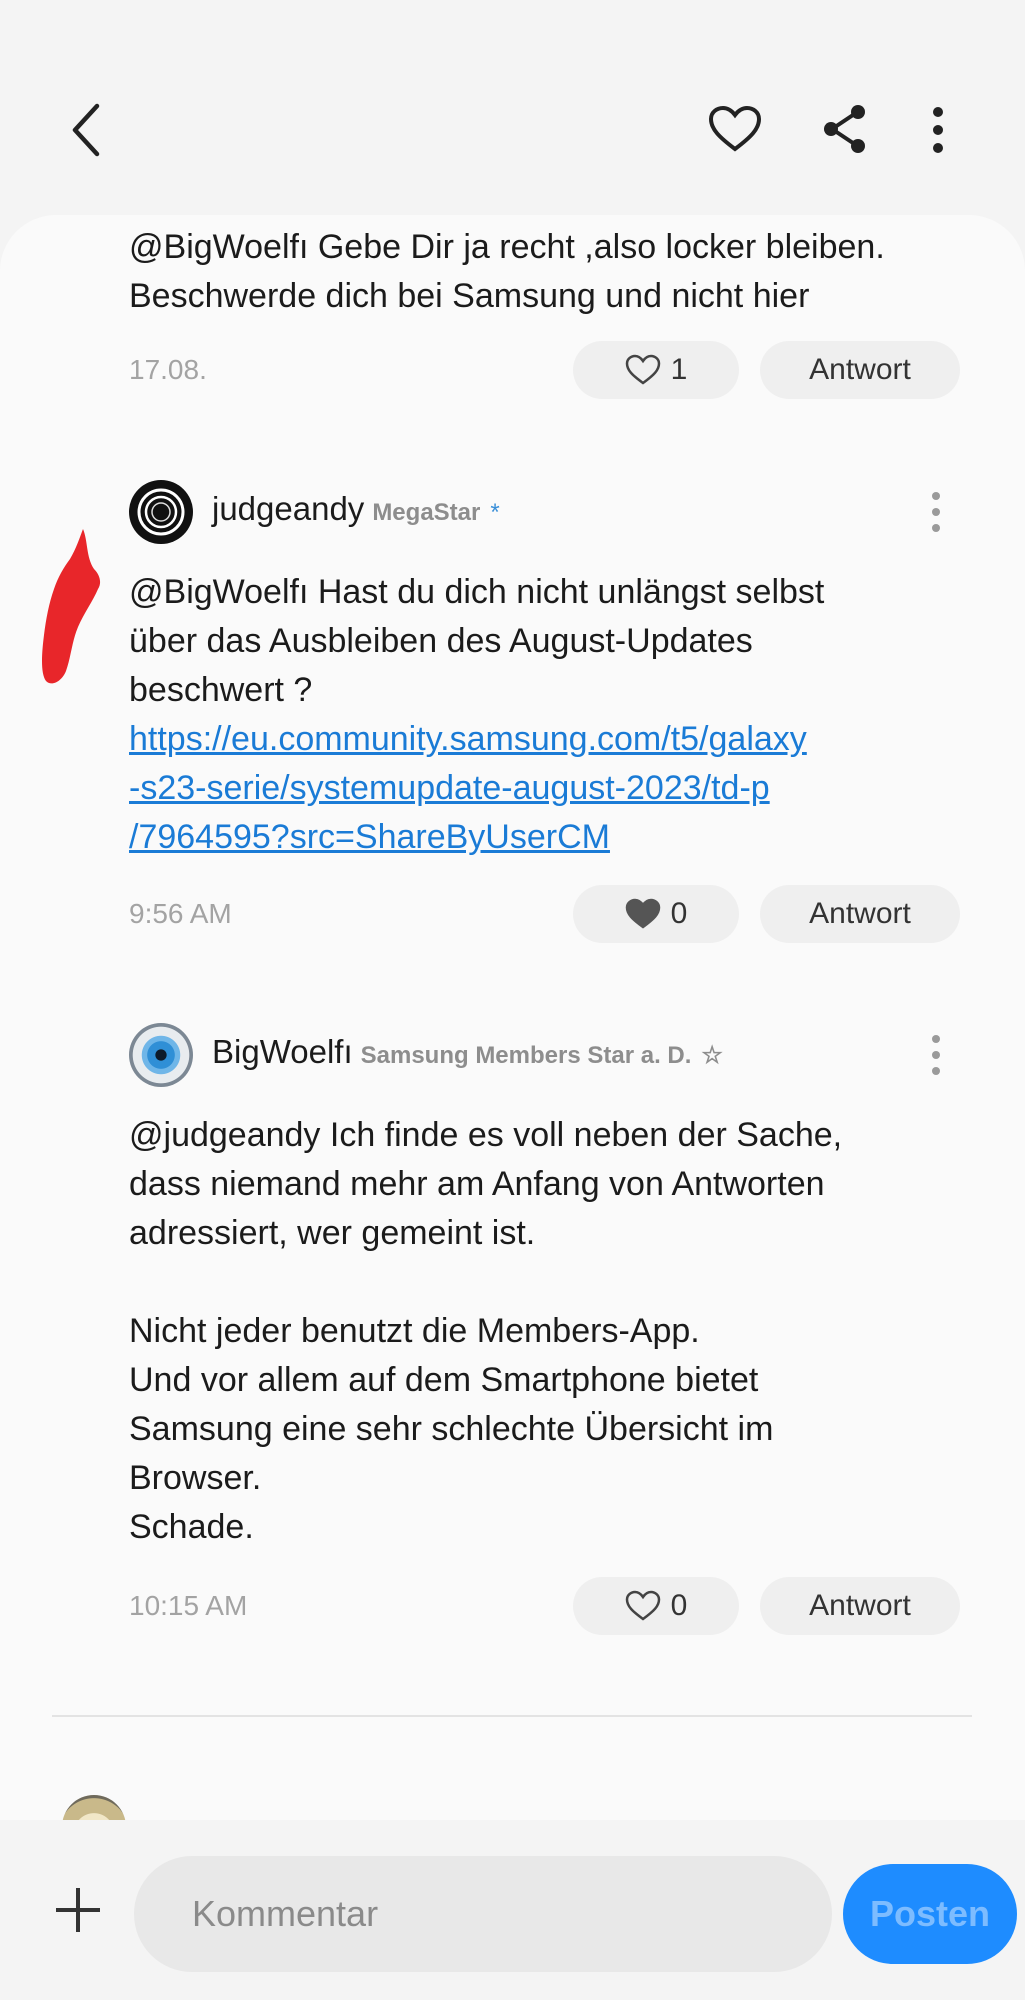  What do you see at coordinates (712, 1055) in the screenshot?
I see `rank-mark: ☆` at bounding box center [712, 1055].